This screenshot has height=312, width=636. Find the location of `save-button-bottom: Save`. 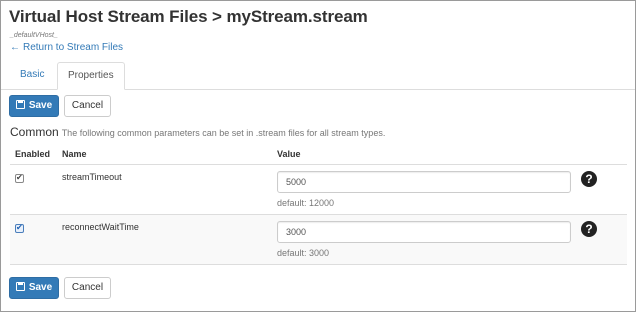

save-button-bottom: Save is located at coordinates (34, 288).